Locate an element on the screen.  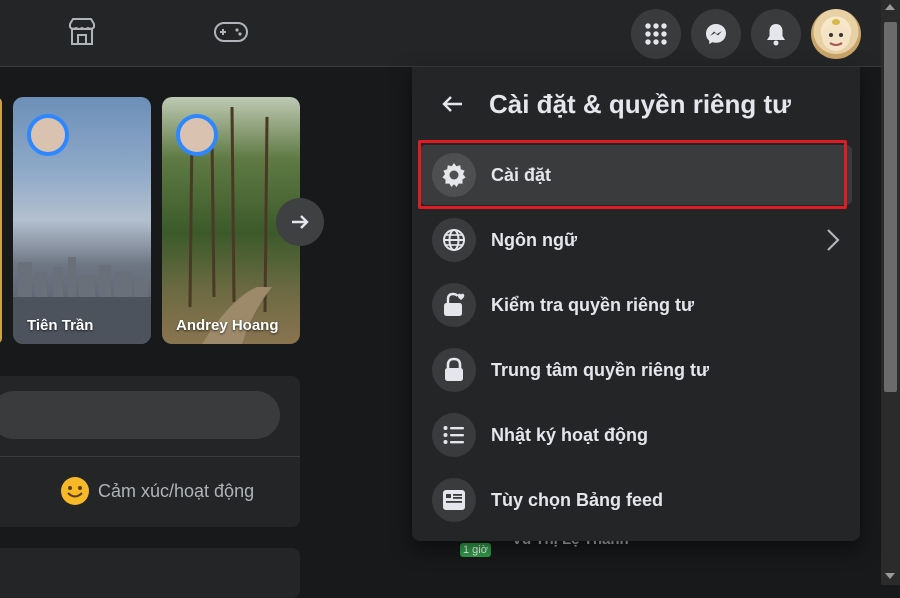
menu-grid-button is located at coordinates (656, 34).